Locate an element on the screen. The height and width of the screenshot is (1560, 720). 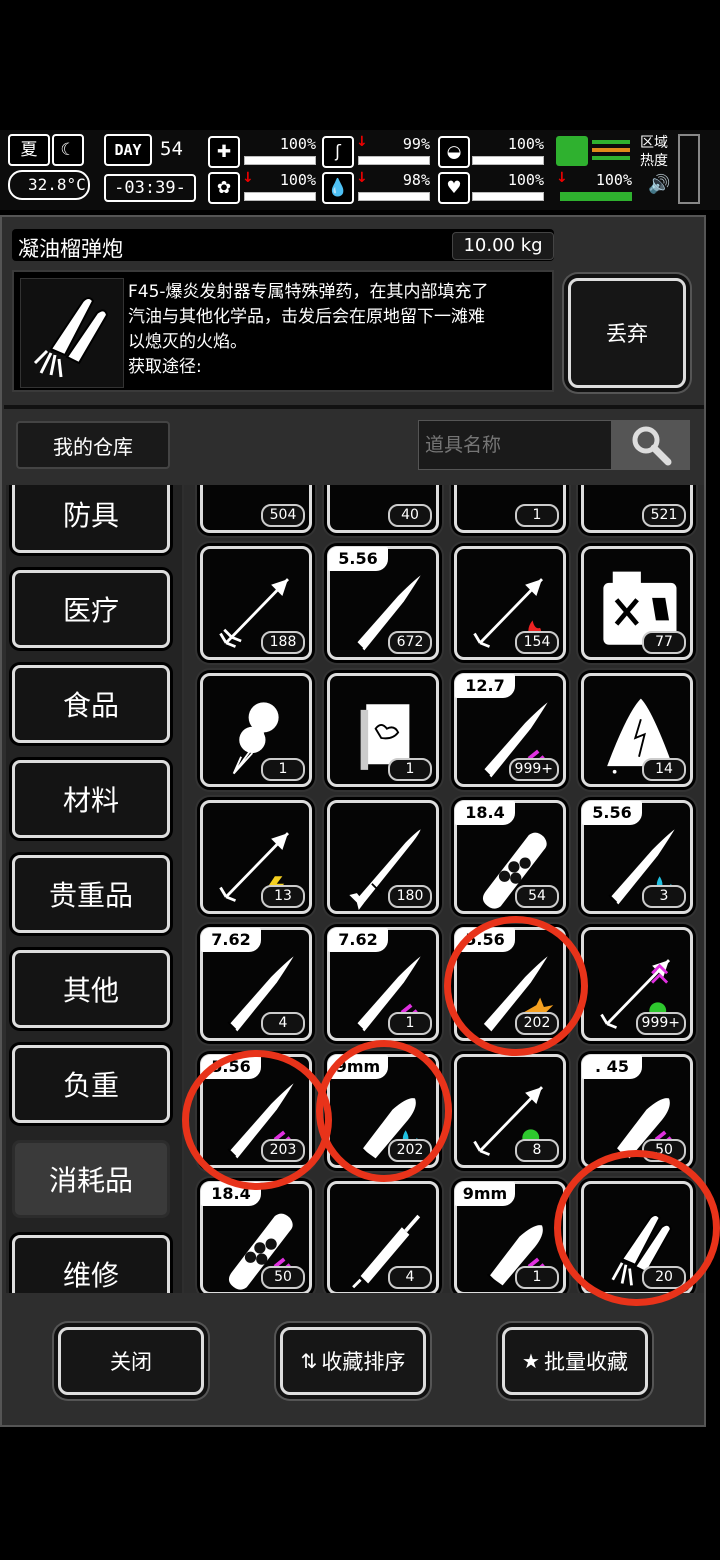
inventory-slot: 77 is located at coordinates (637, 603).